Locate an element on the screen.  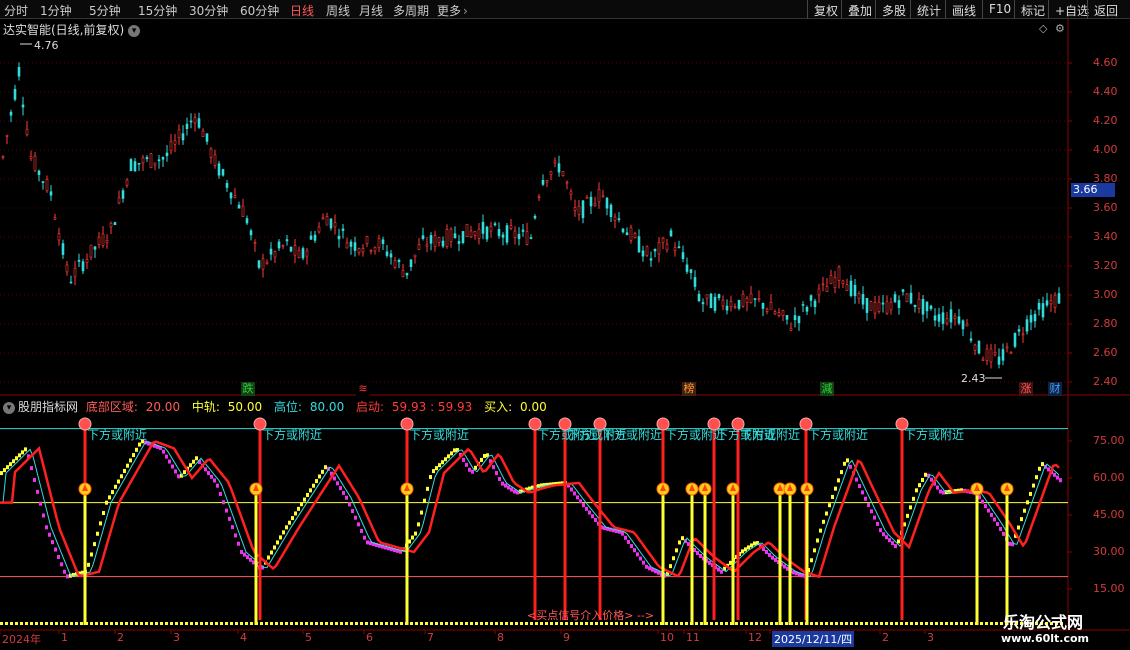
event-marker-finance: 财 is located at coordinates (1055, 389).